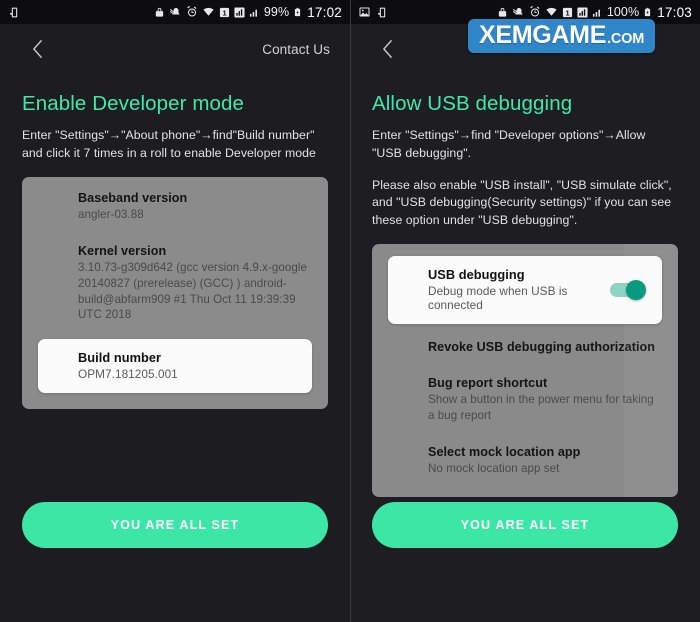 The height and width of the screenshot is (622, 700). What do you see at coordinates (494, 469) in the screenshot?
I see `setting-row-subtitle: No mock location app set` at bounding box center [494, 469].